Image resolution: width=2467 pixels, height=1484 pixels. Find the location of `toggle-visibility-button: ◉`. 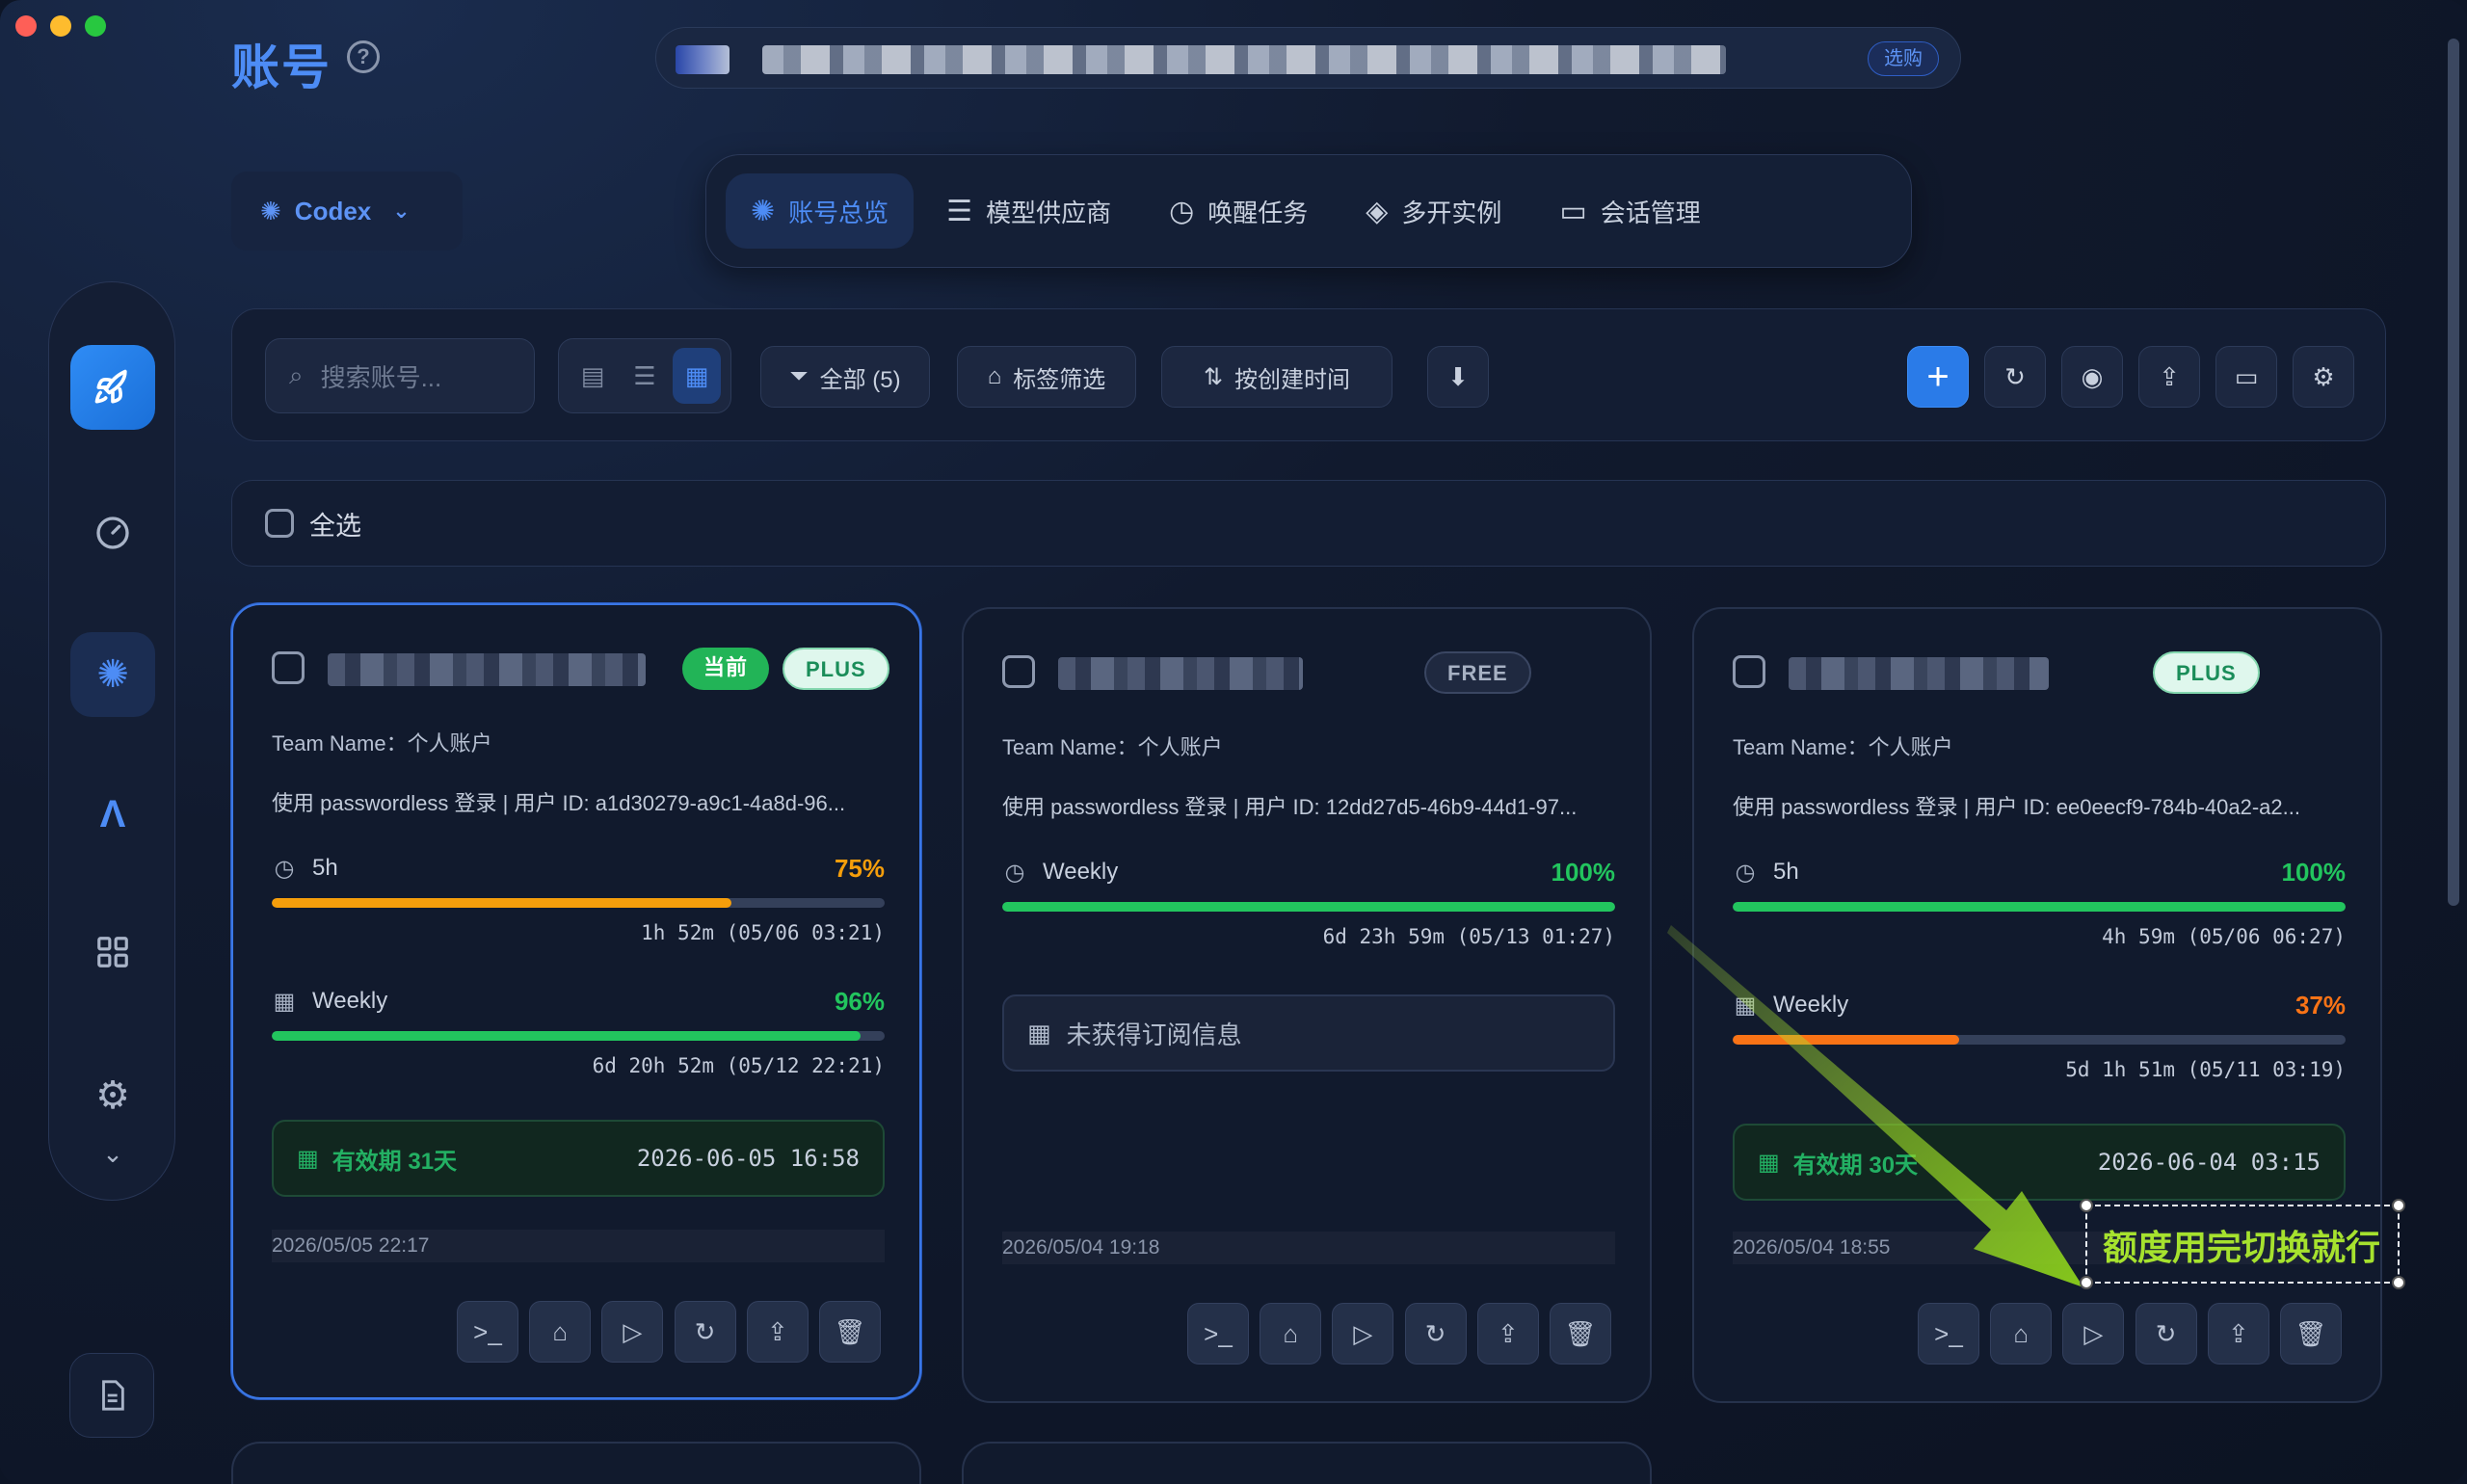

toggle-visibility-button: ◉ is located at coordinates (2092, 377).